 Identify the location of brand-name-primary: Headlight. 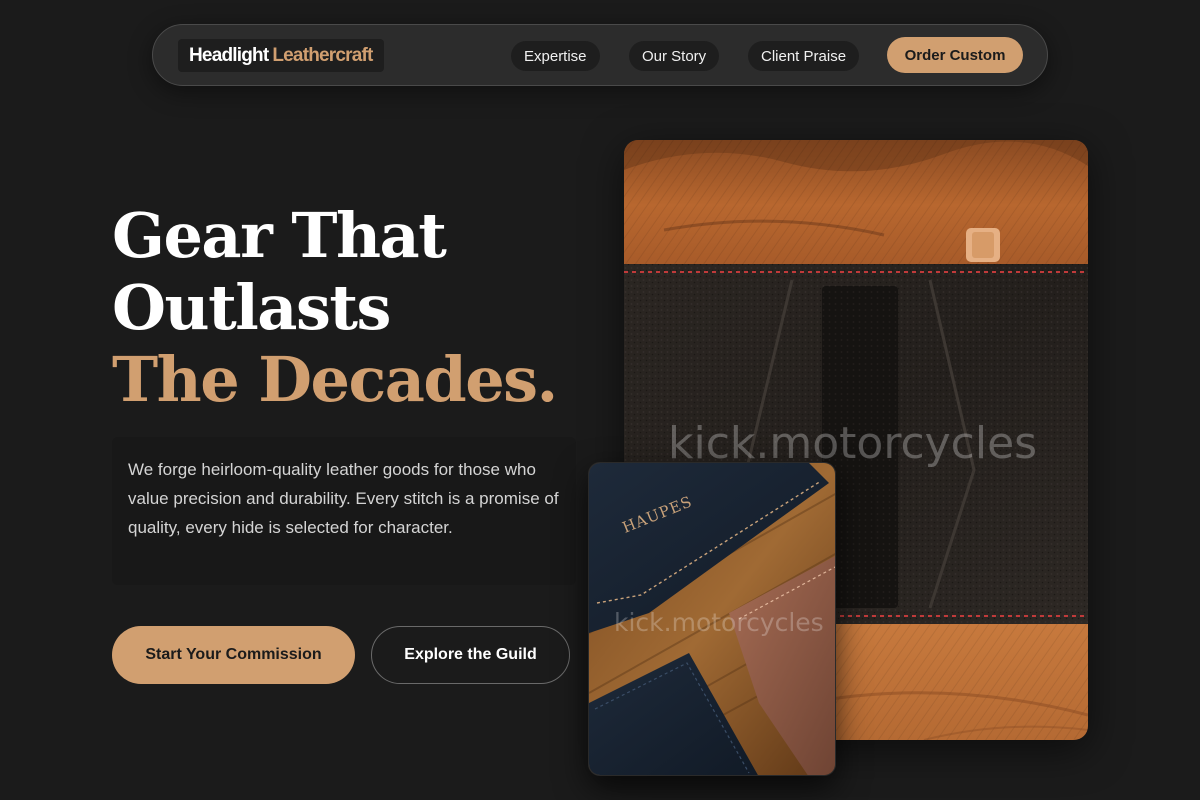
(229, 55).